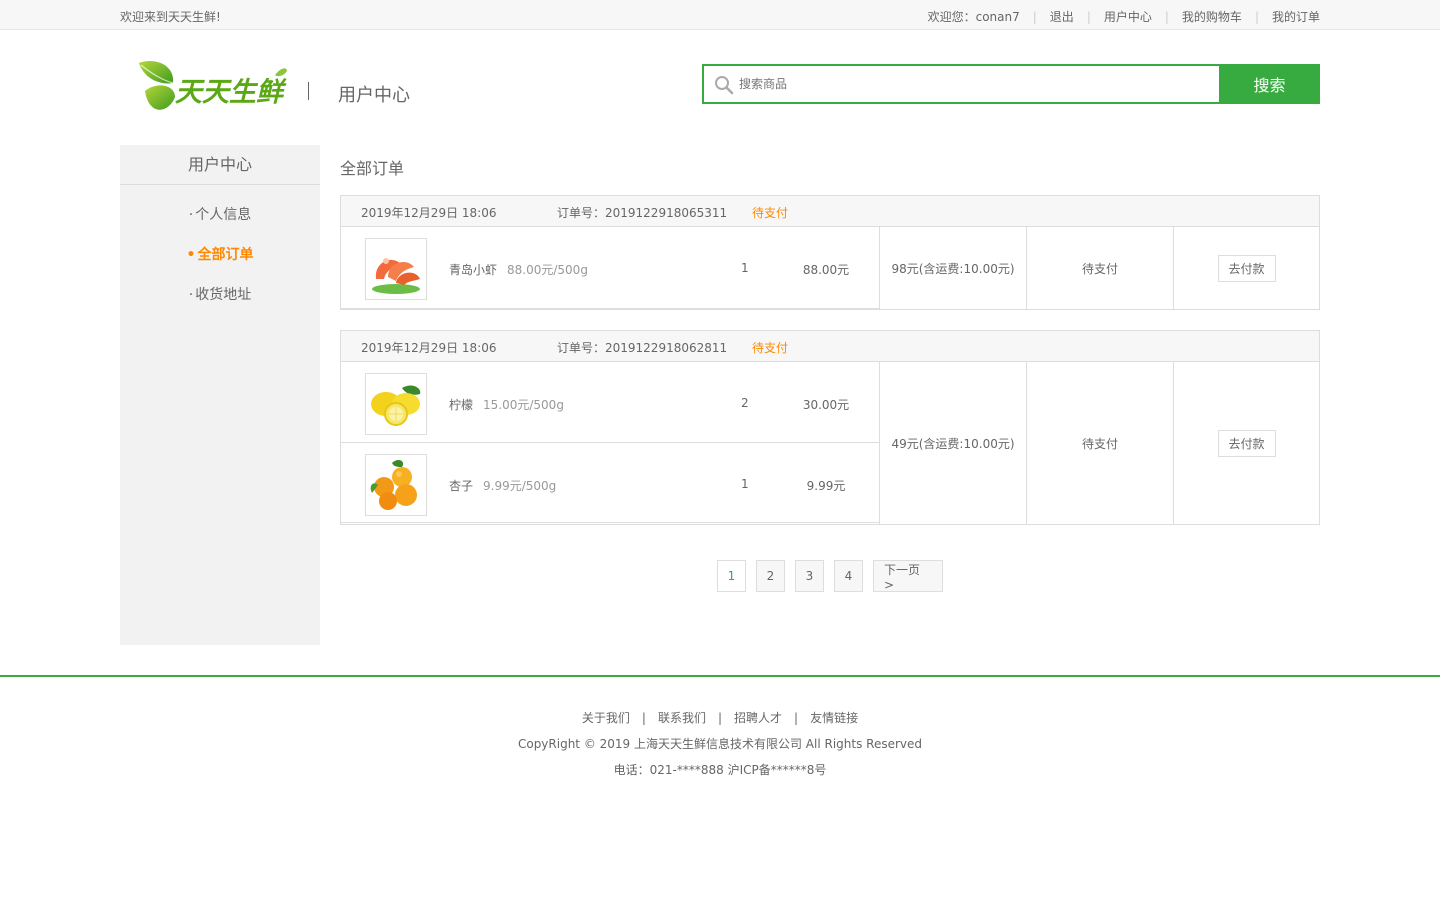  I want to click on page-2-link: 2, so click(770, 576).